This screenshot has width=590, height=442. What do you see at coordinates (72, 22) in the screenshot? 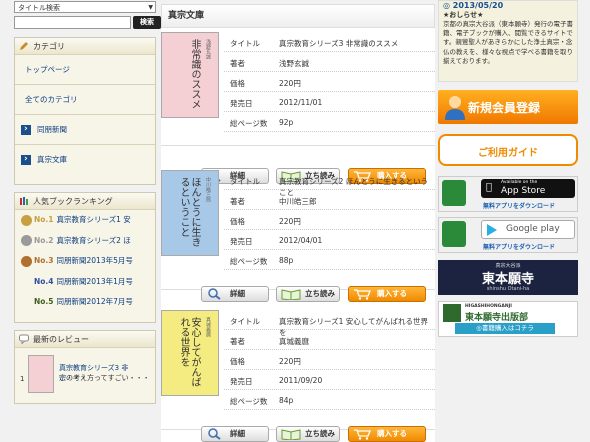
I see `search-input` at bounding box center [72, 22].